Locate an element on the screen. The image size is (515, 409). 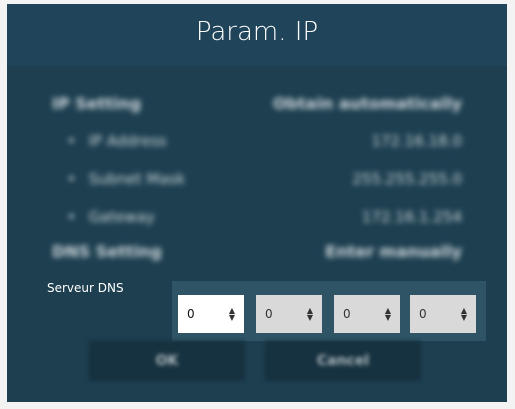
subnet-mask-row: Subnet Mask 255.255.255.0 is located at coordinates (257, 179).